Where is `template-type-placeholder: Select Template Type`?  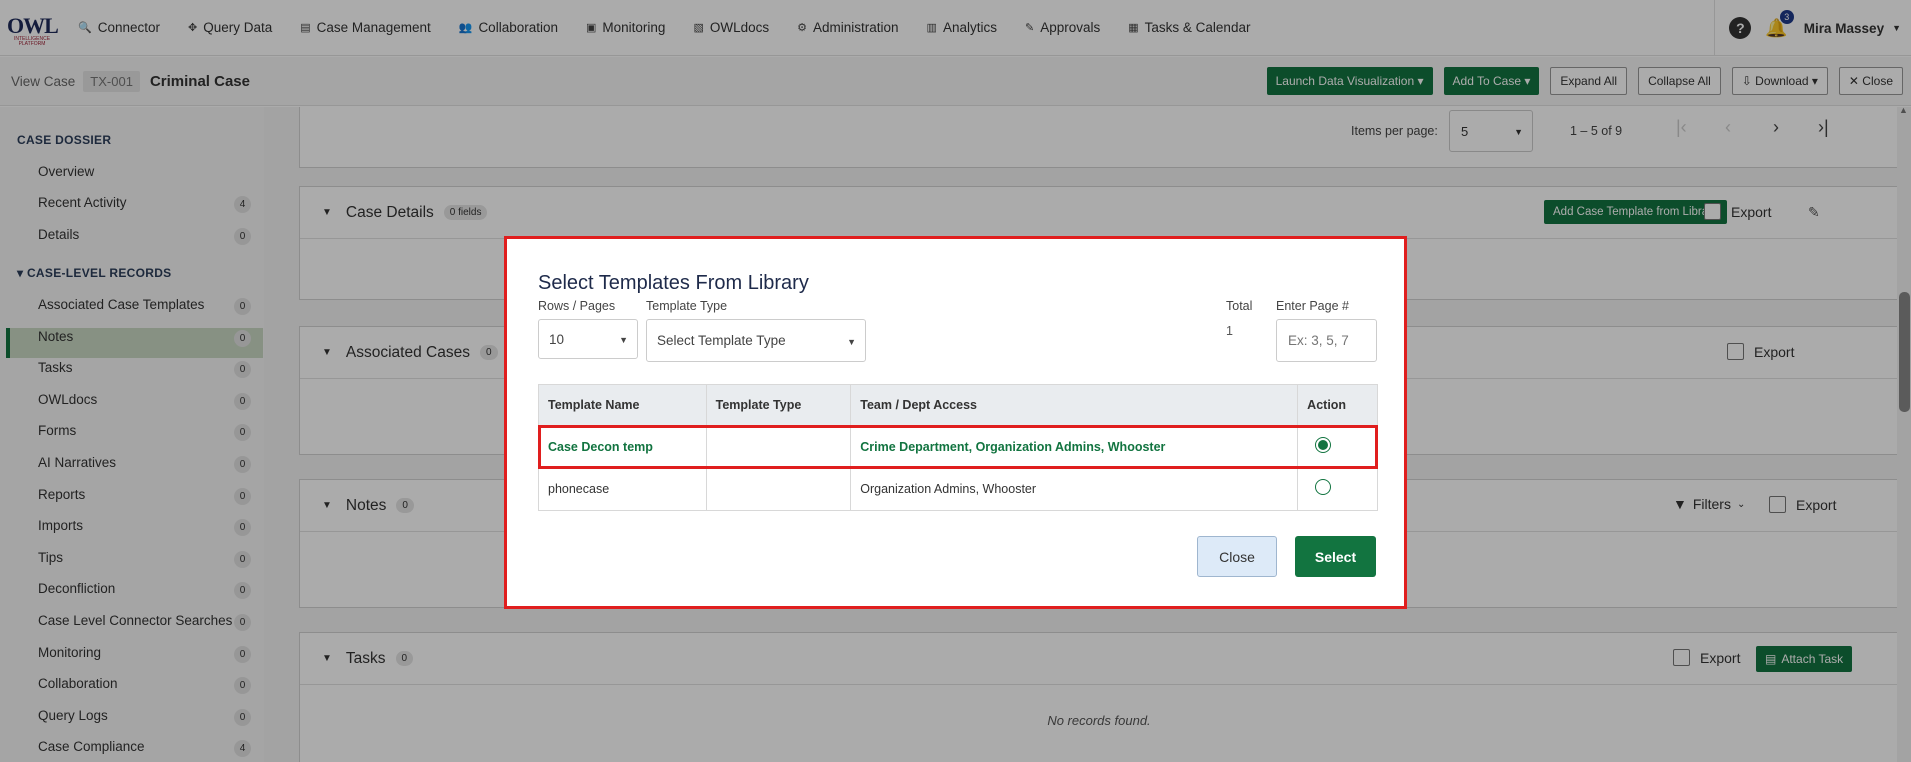
template-type-placeholder: Select Template Type is located at coordinates (721, 340).